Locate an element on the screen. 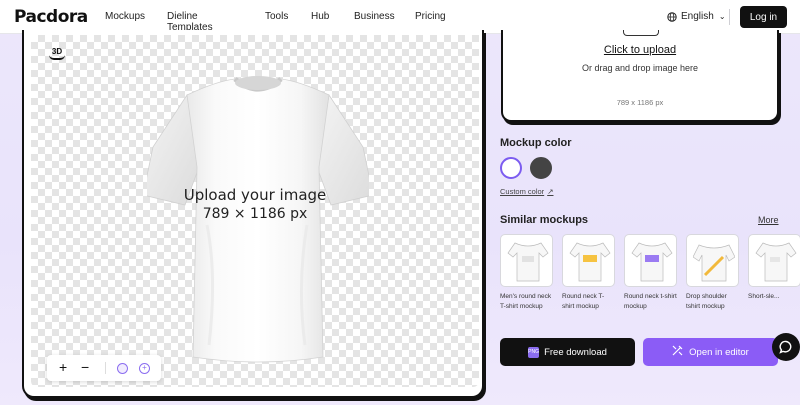 This screenshot has width=800, height=405. similar-mockup-card: Men's round neck T-shirt mockup is located at coordinates (526, 273).